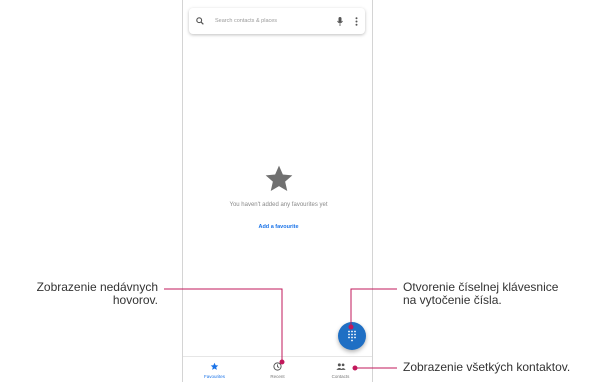 This screenshot has height=383, width=597. I want to click on nav-contacts: Contacts, so click(340, 370).